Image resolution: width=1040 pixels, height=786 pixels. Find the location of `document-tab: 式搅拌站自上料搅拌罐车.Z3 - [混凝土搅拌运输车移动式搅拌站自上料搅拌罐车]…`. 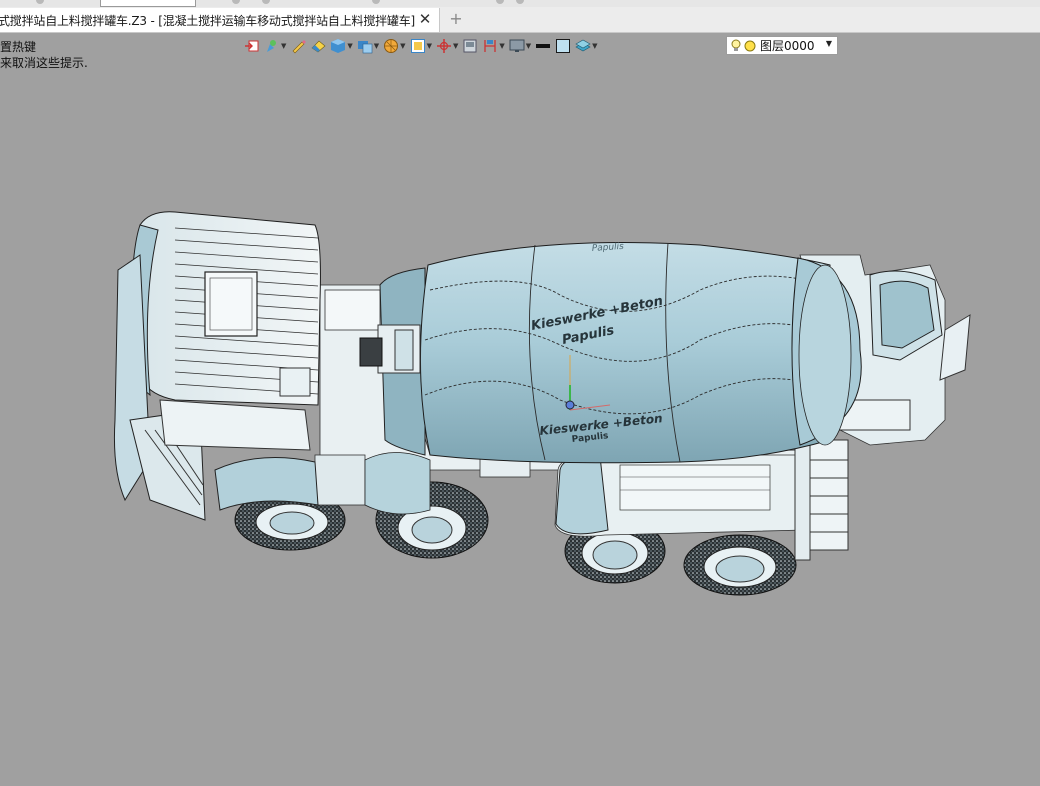

document-tab: 式搅拌站自上料搅拌罐车.Z3 - [混凝土搅拌运输车移动式搅拌站自上料搅拌罐车]… is located at coordinates (220, 20).